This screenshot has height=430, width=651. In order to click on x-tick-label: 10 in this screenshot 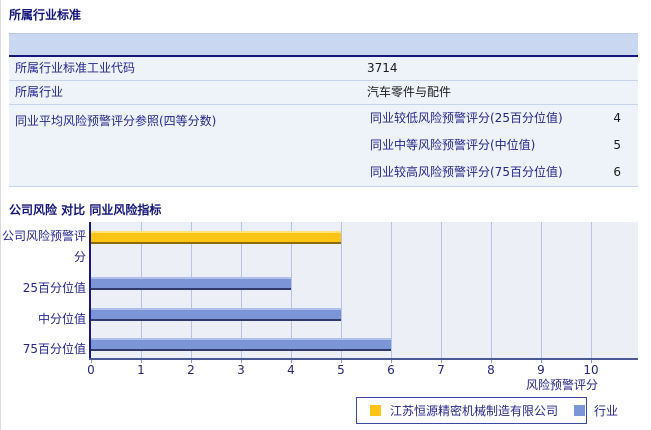, I will do `click(591, 370)`.